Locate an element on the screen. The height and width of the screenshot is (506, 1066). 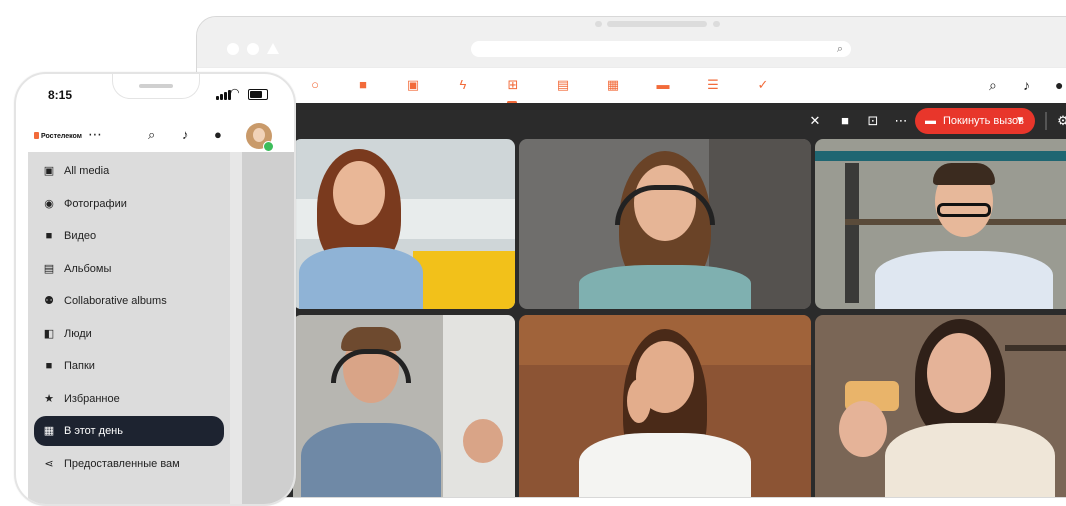
speaker-bar is located at coordinates (156, 86).